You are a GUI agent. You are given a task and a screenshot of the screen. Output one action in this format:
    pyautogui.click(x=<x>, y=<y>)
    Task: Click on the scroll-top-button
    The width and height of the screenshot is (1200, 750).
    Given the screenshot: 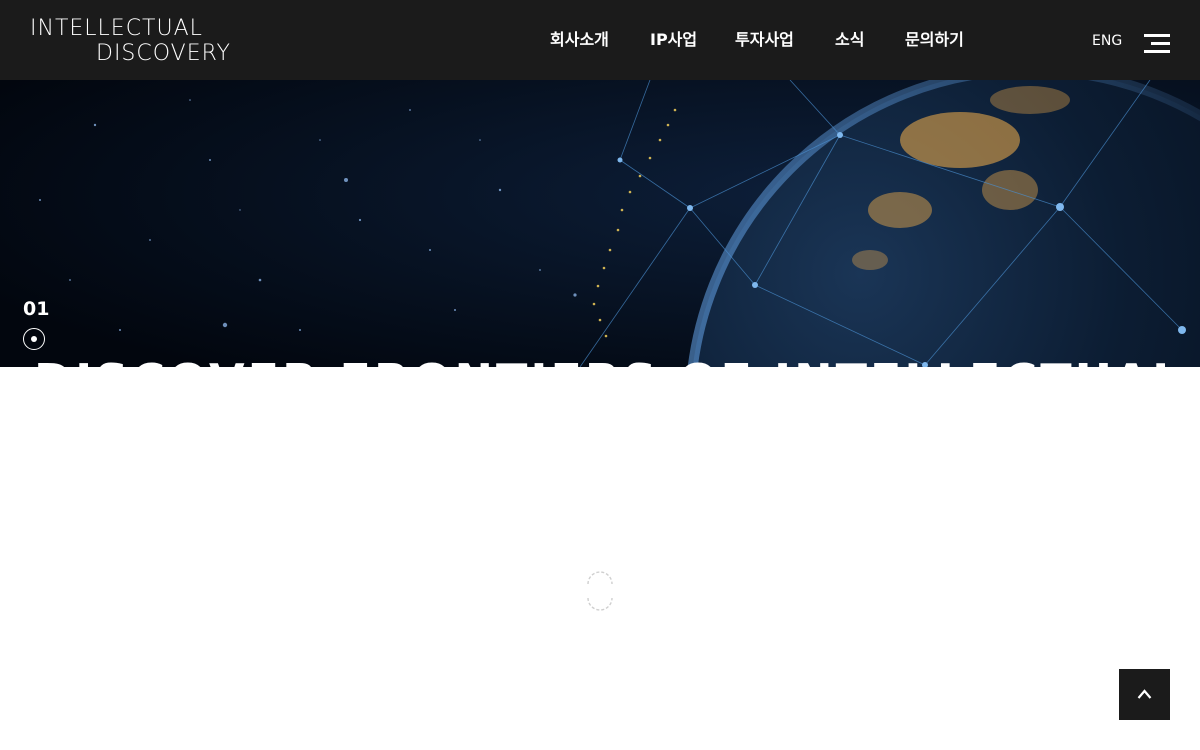 What is the action you would take?
    pyautogui.click(x=1144, y=694)
    